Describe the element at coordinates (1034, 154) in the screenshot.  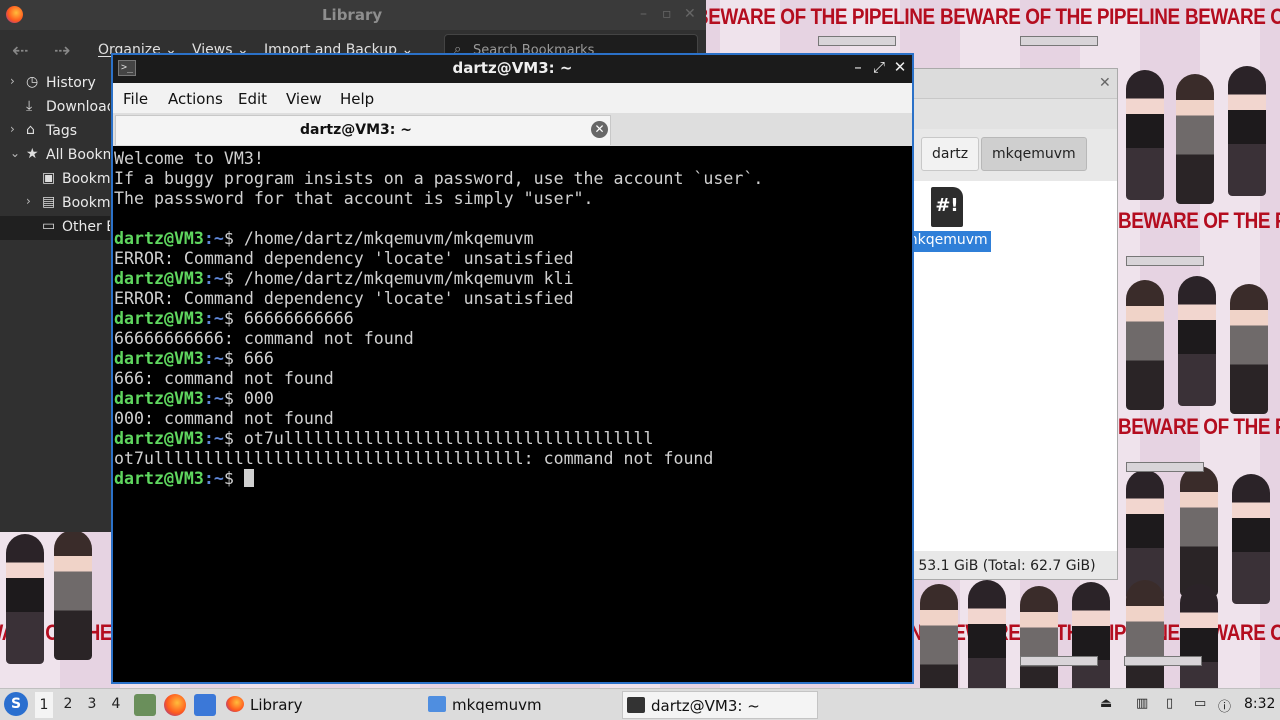
I see `breadcrumb-mkqemuvm: mkqemuvm` at that location.